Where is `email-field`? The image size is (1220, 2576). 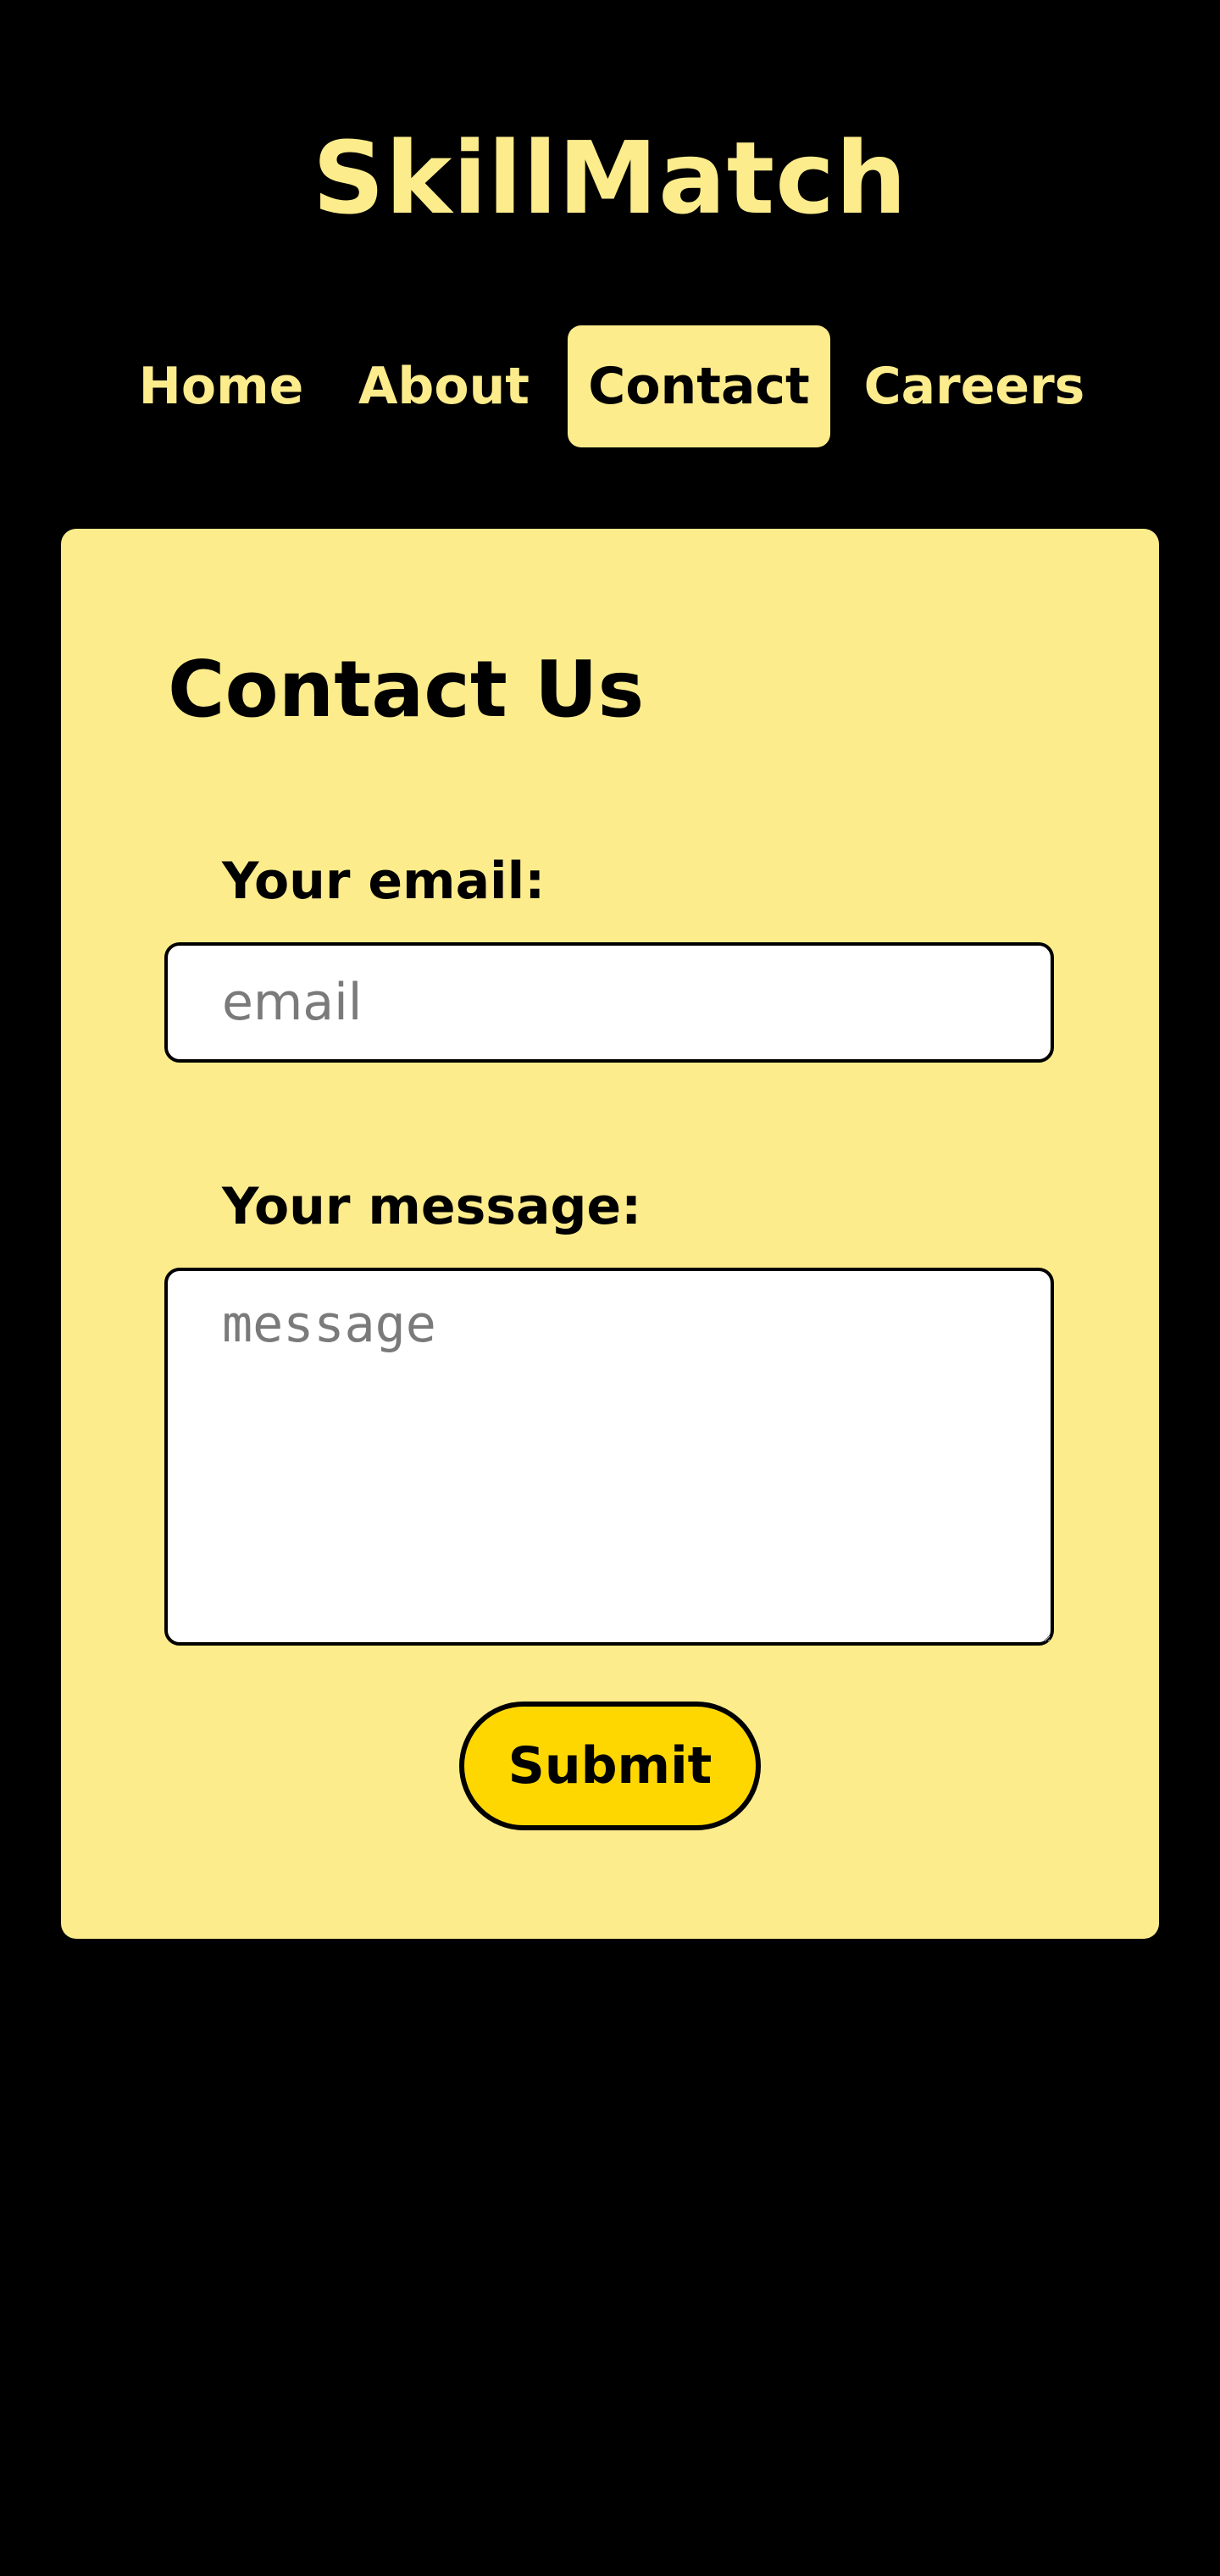 email-field is located at coordinates (609, 1002).